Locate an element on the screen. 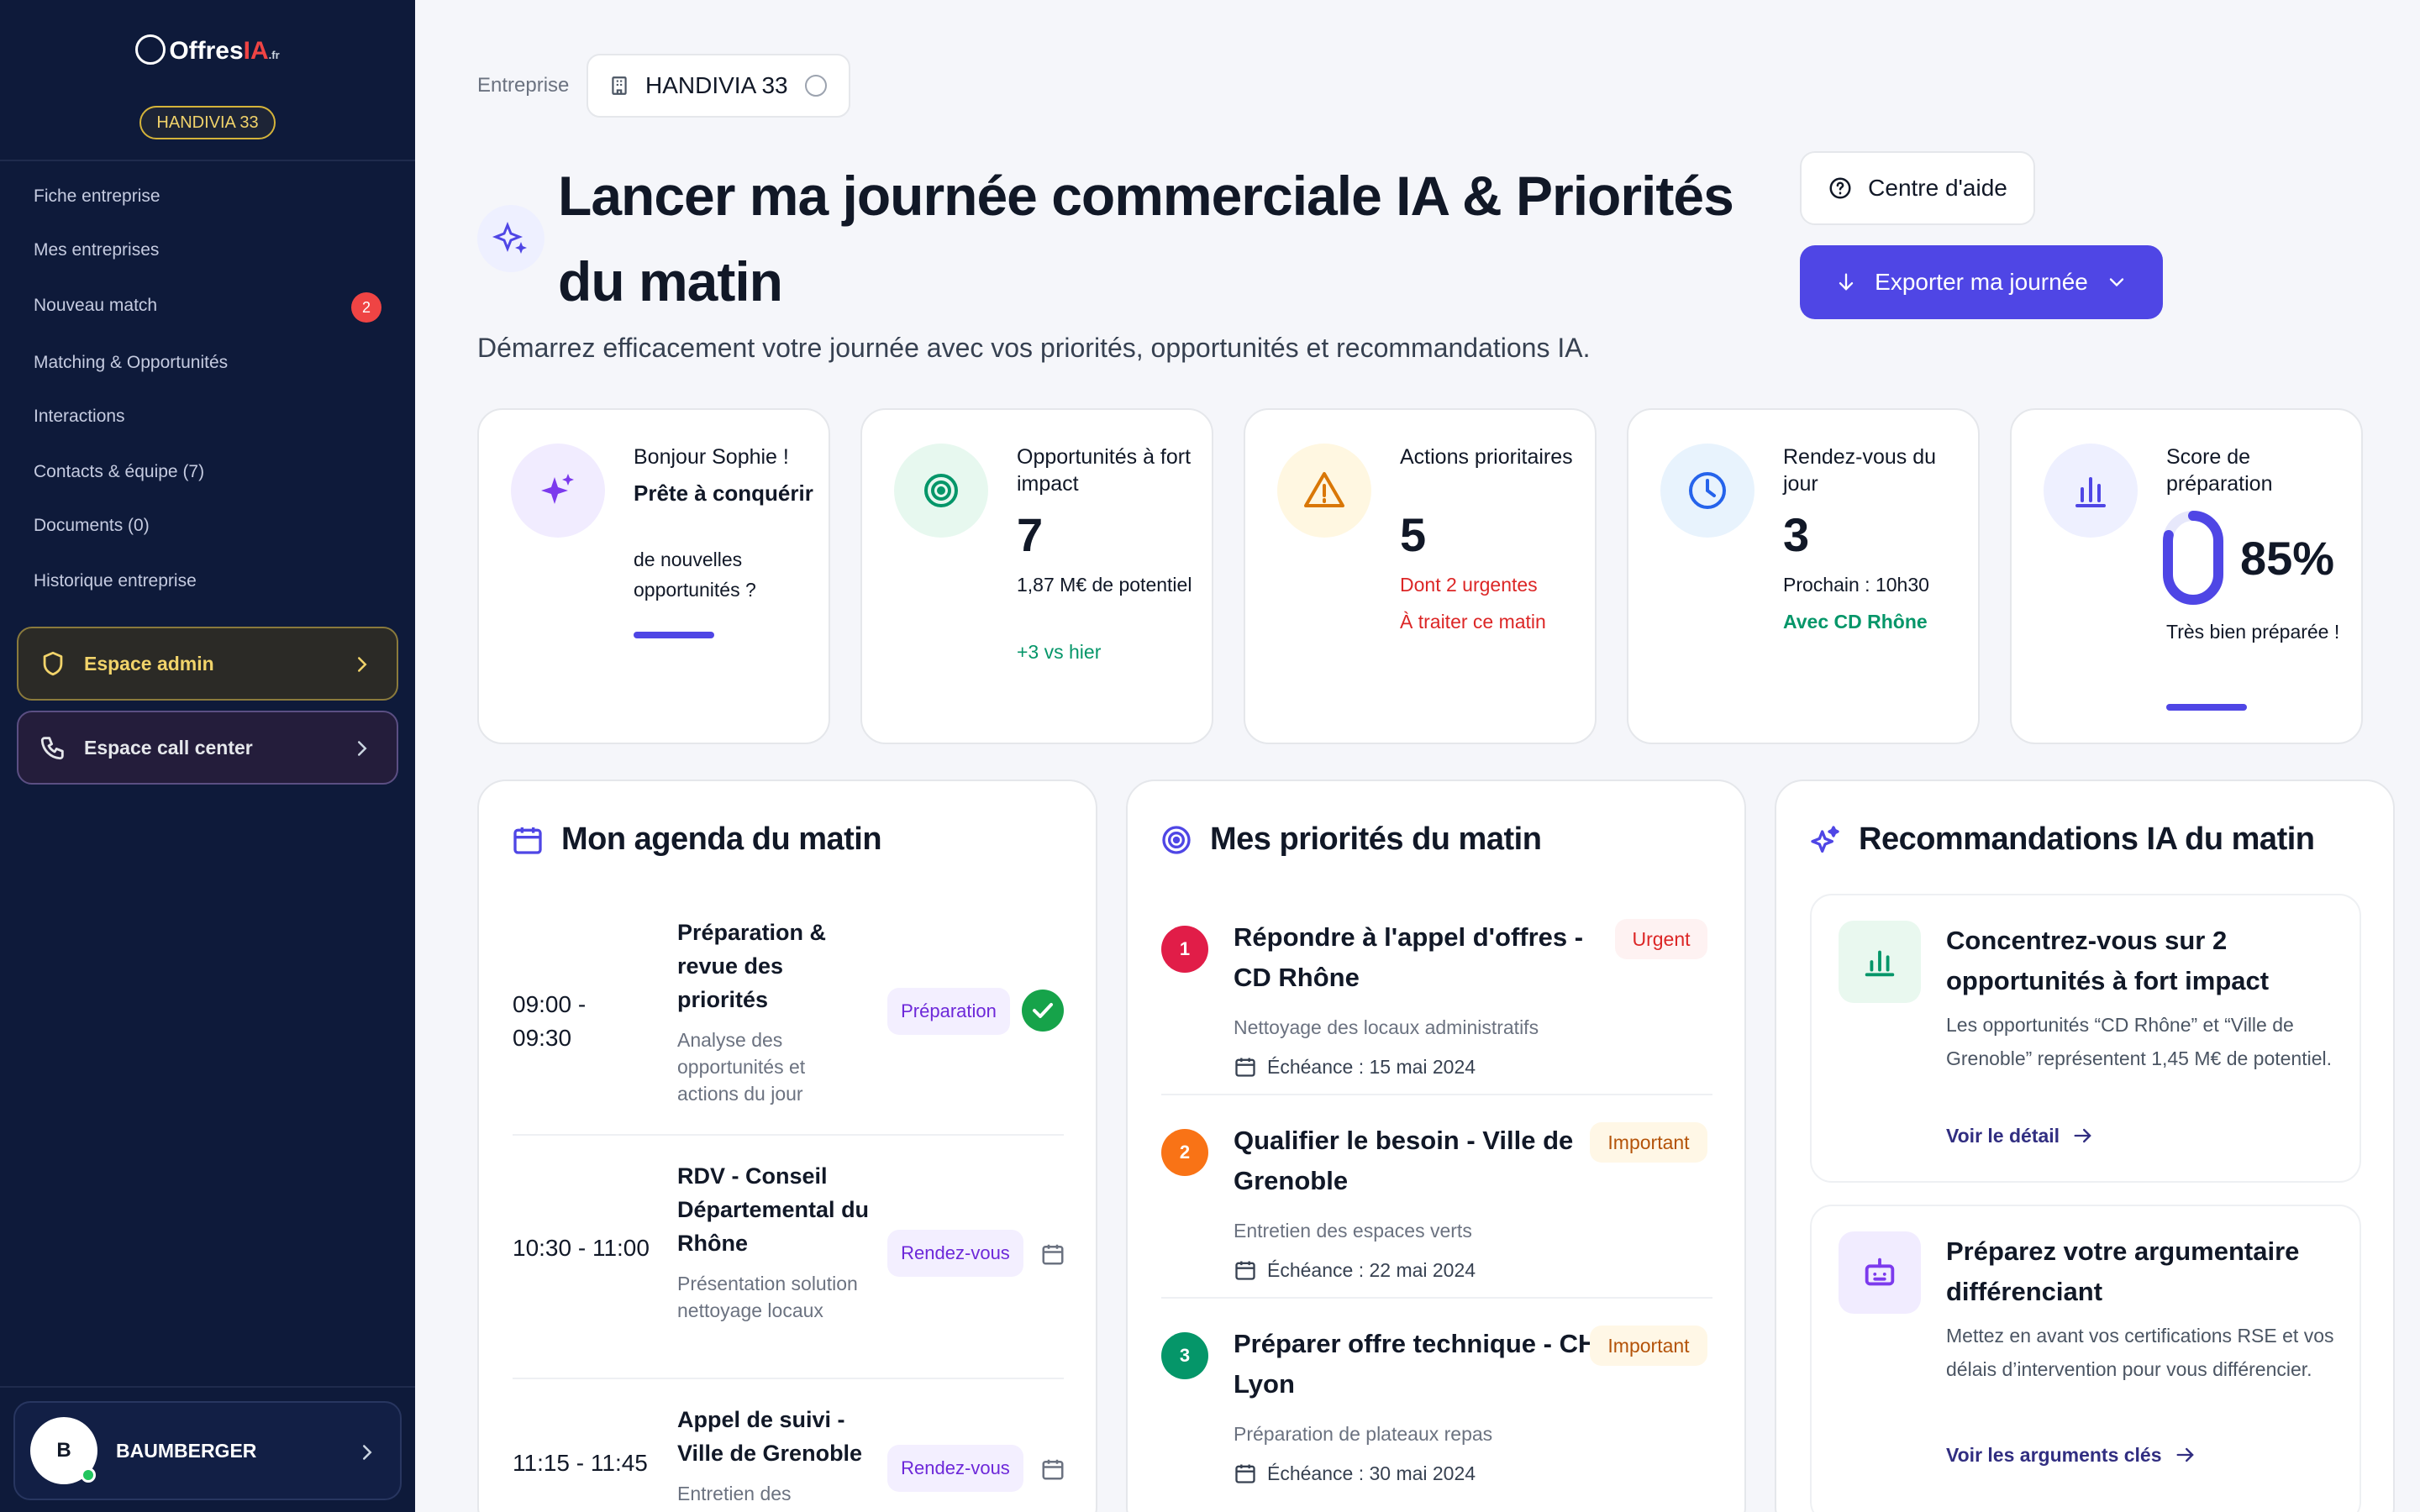  admin-space-label: Espace admin is located at coordinates (149, 663).